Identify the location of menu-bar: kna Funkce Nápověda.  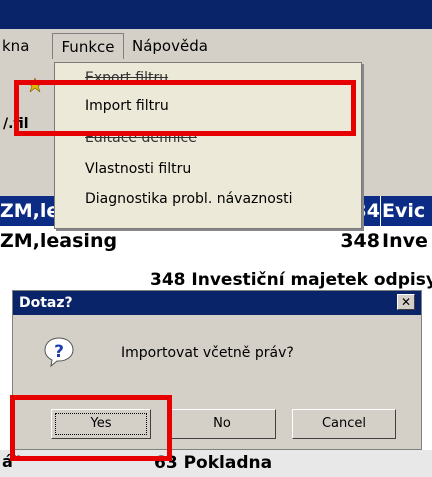
(216, 46).